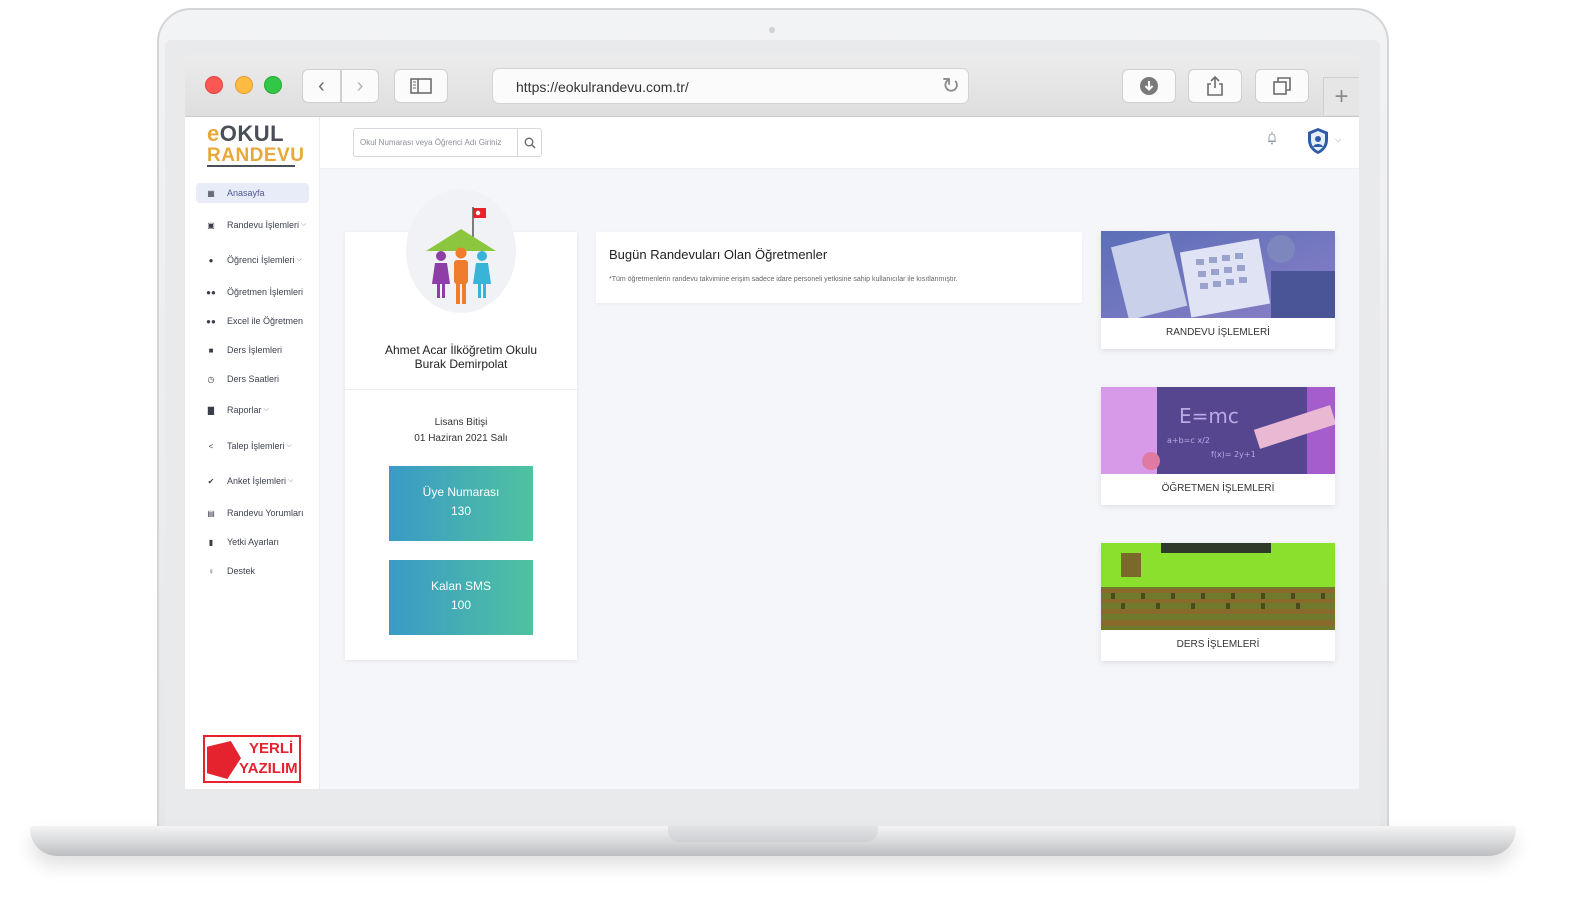  What do you see at coordinates (1272, 138) in the screenshot?
I see `notification-bell-icon` at bounding box center [1272, 138].